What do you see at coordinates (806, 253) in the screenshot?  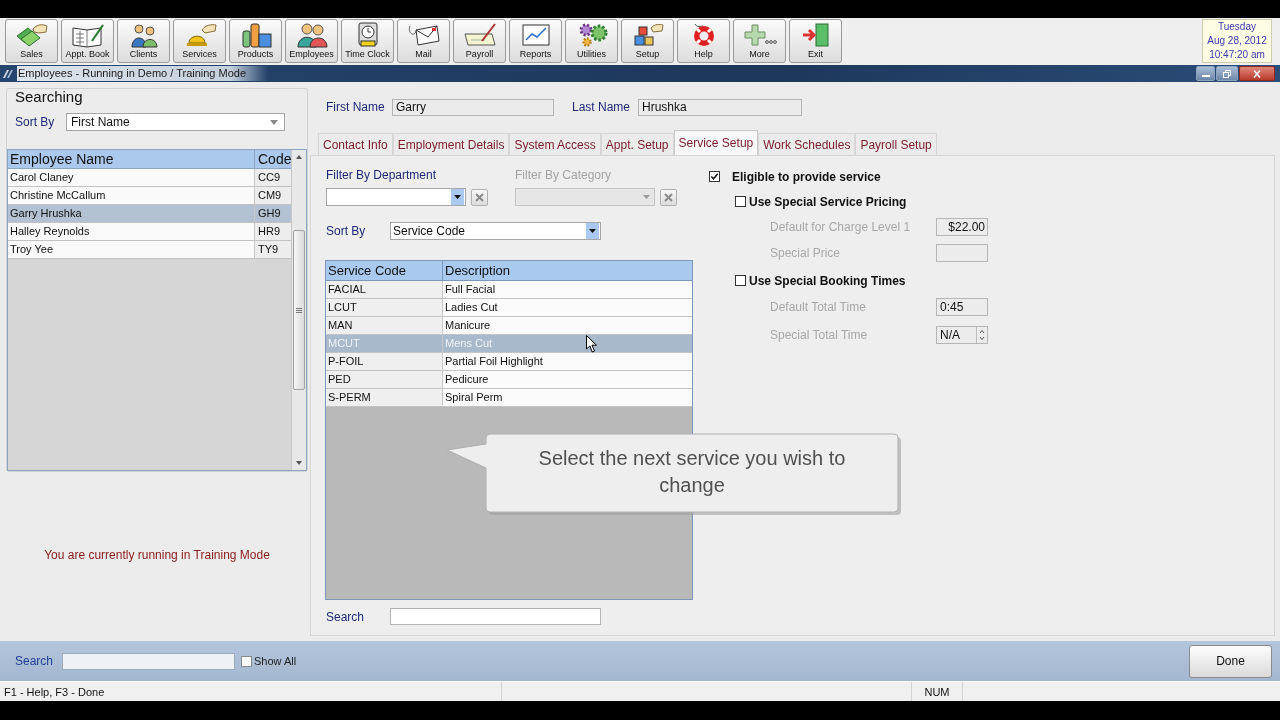 I see `field-label: Special Price` at bounding box center [806, 253].